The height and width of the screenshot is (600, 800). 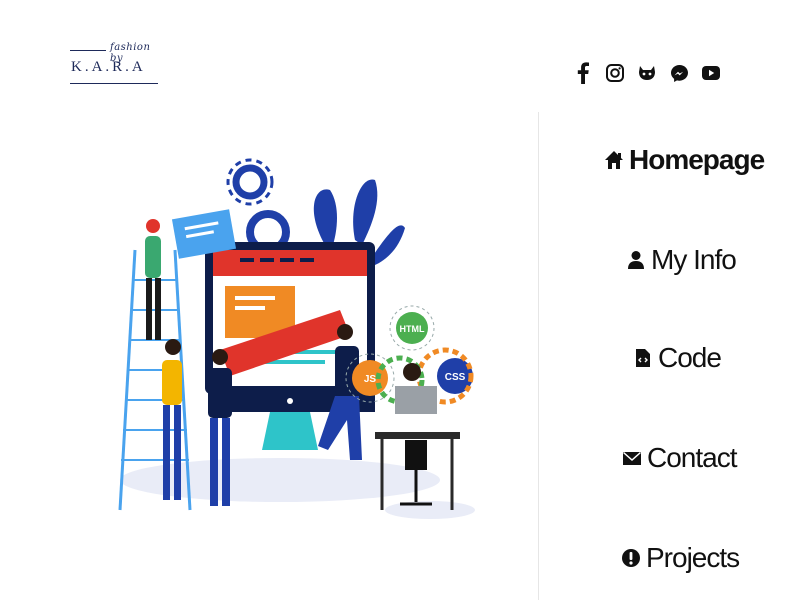 I want to click on logo-rule-top, so click(x=88, y=50).